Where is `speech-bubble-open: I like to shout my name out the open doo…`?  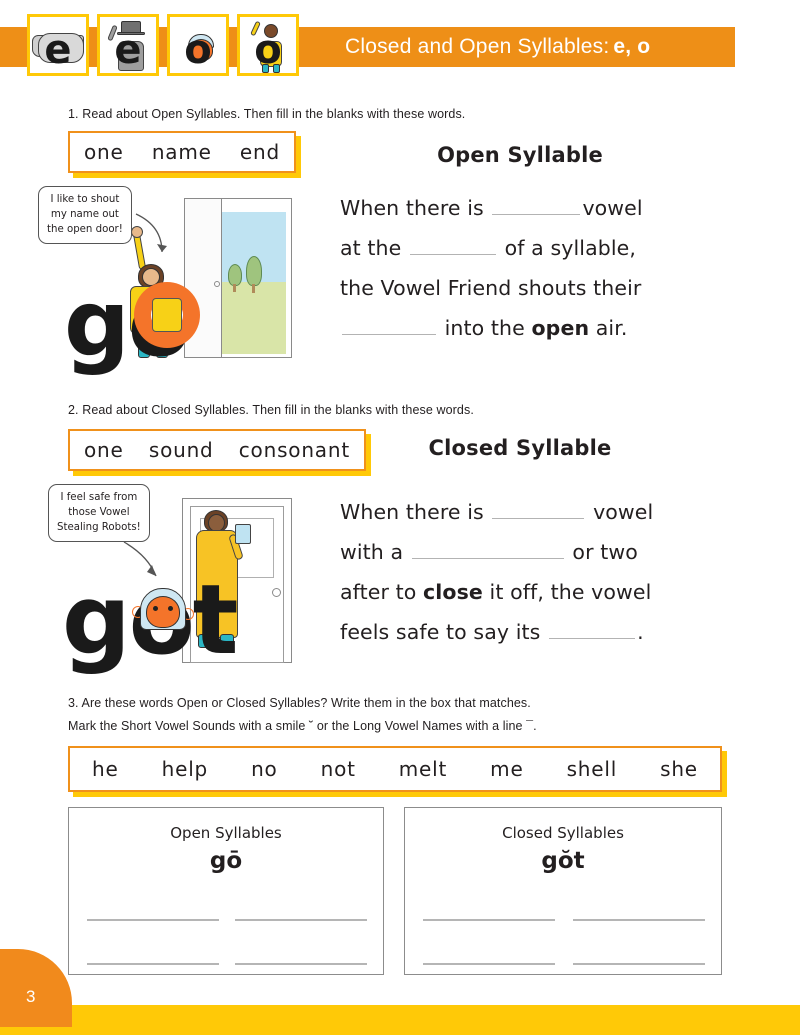 speech-bubble-open: I like to shout my name out the open doo… is located at coordinates (85, 215).